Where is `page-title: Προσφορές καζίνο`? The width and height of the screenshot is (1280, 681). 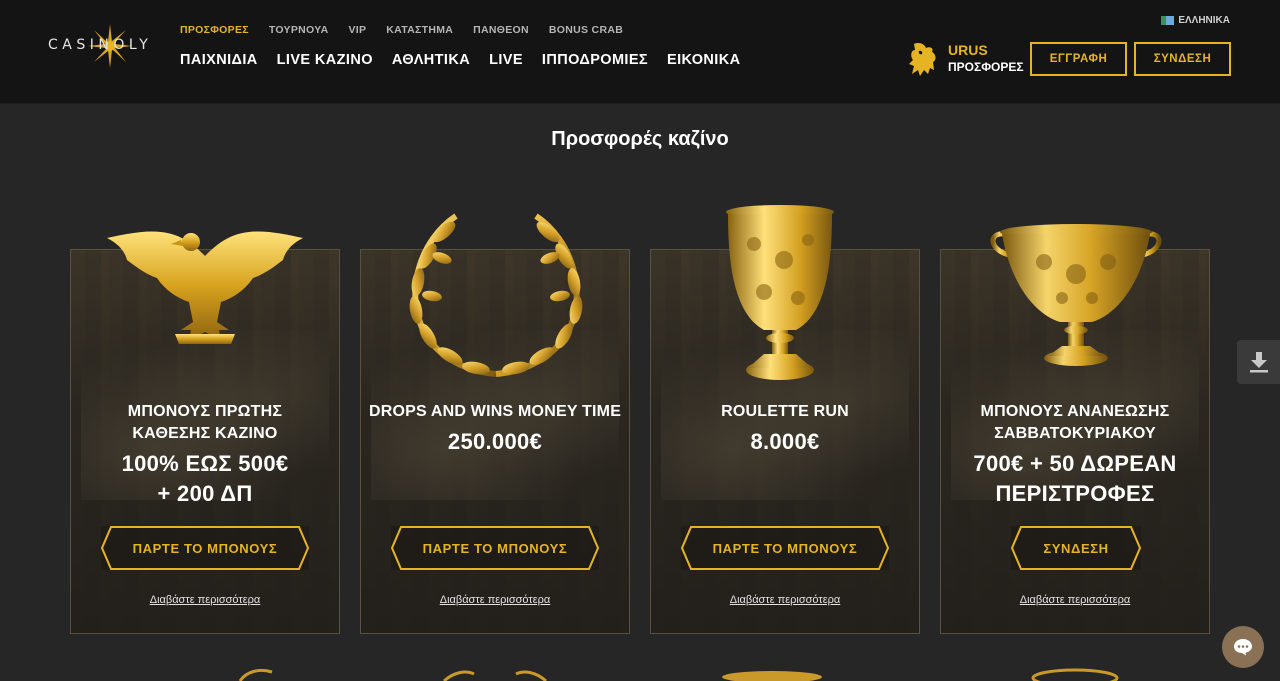
page-title: Προσφορές καζίνο is located at coordinates (640, 139).